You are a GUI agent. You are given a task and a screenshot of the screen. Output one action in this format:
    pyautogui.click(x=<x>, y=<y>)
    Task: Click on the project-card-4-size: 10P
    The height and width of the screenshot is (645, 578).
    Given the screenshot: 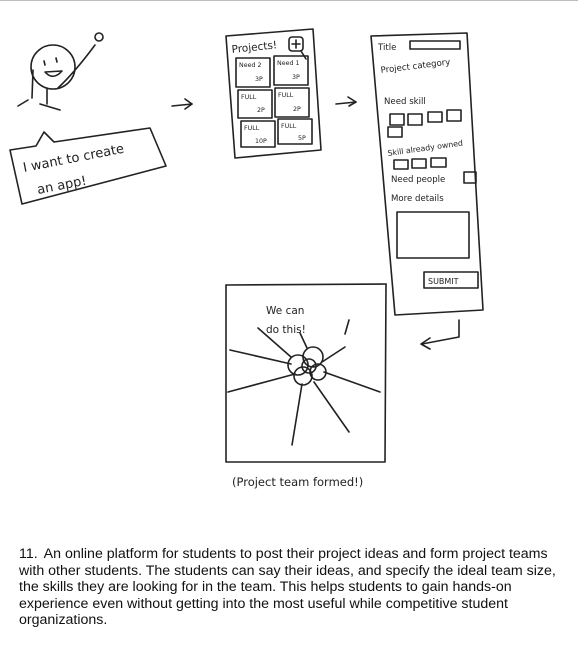 What is the action you would take?
    pyautogui.click(x=261, y=141)
    